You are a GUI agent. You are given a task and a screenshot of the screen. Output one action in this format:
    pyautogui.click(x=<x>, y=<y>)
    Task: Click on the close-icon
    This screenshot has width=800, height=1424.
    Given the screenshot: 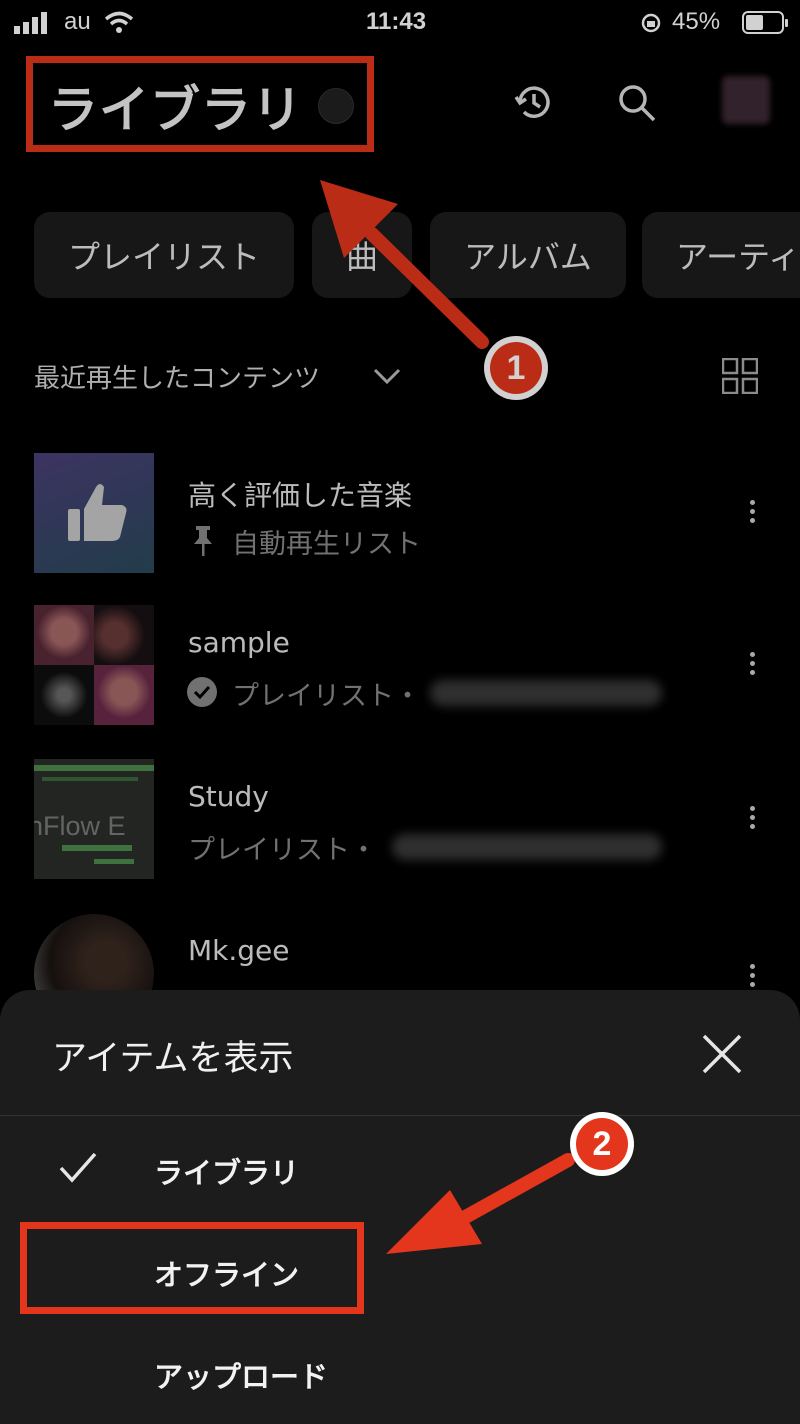 What is the action you would take?
    pyautogui.click(x=722, y=1054)
    